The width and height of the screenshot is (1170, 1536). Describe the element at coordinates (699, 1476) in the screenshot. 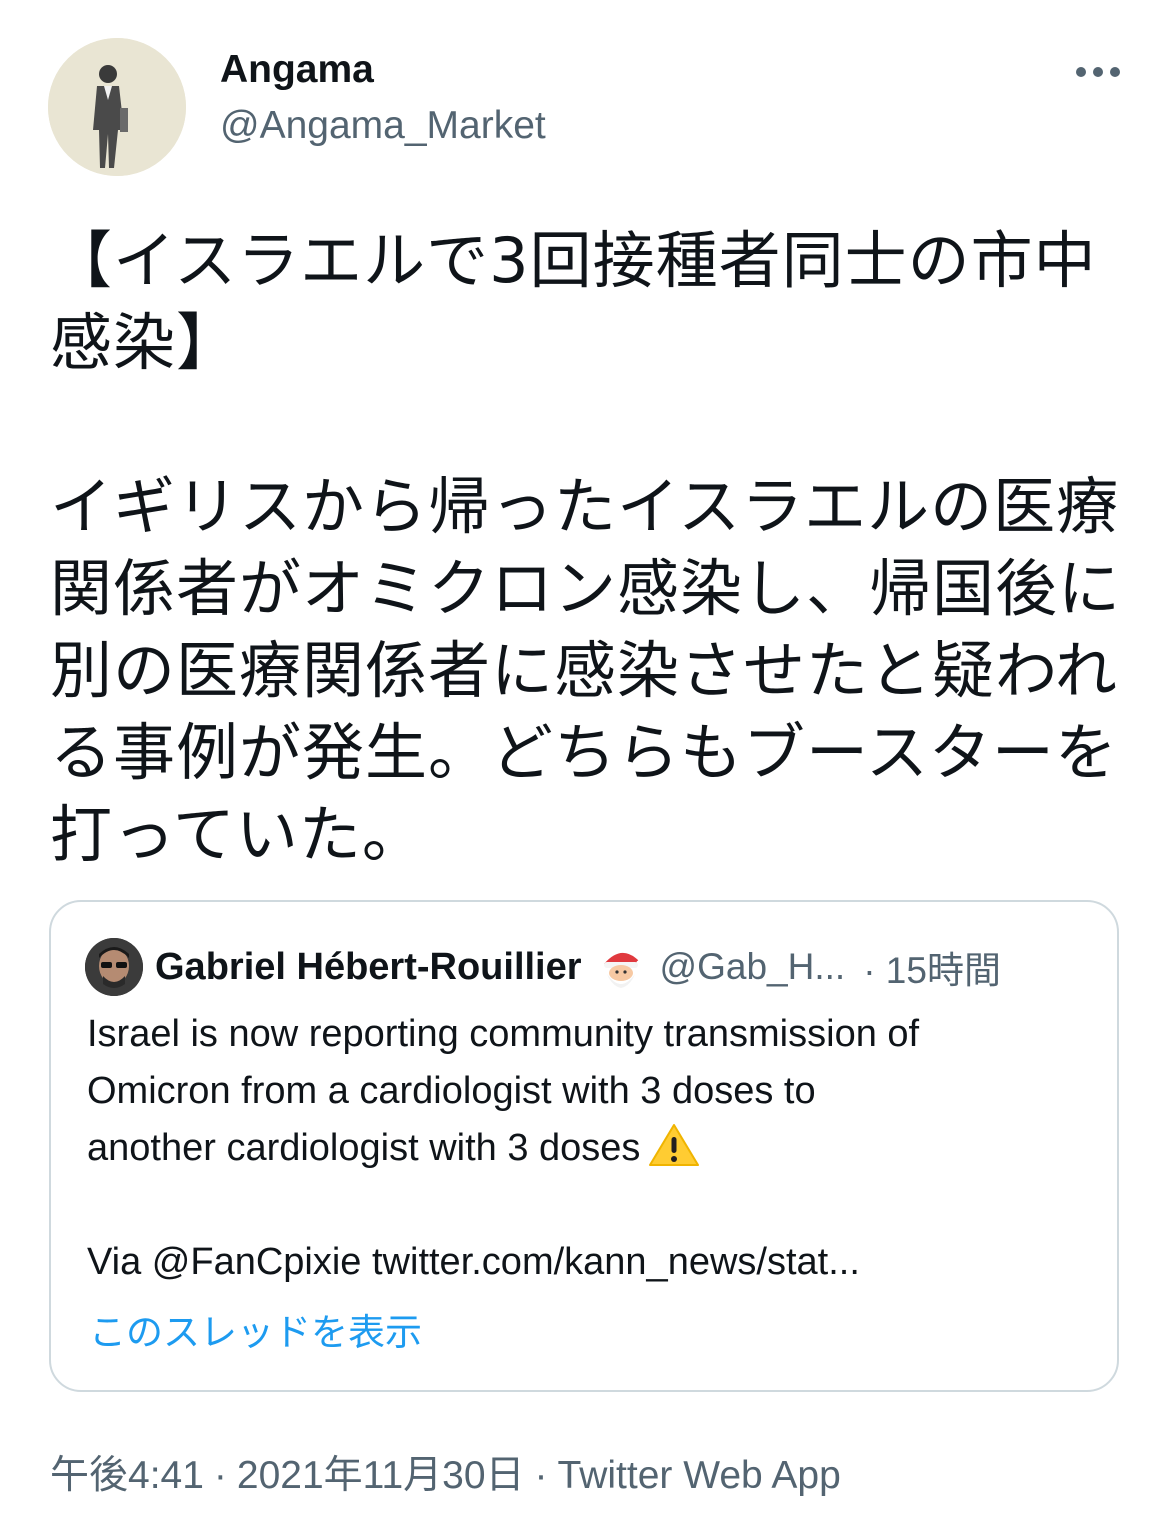

I see `tweet-source: Twitter Web App` at that location.